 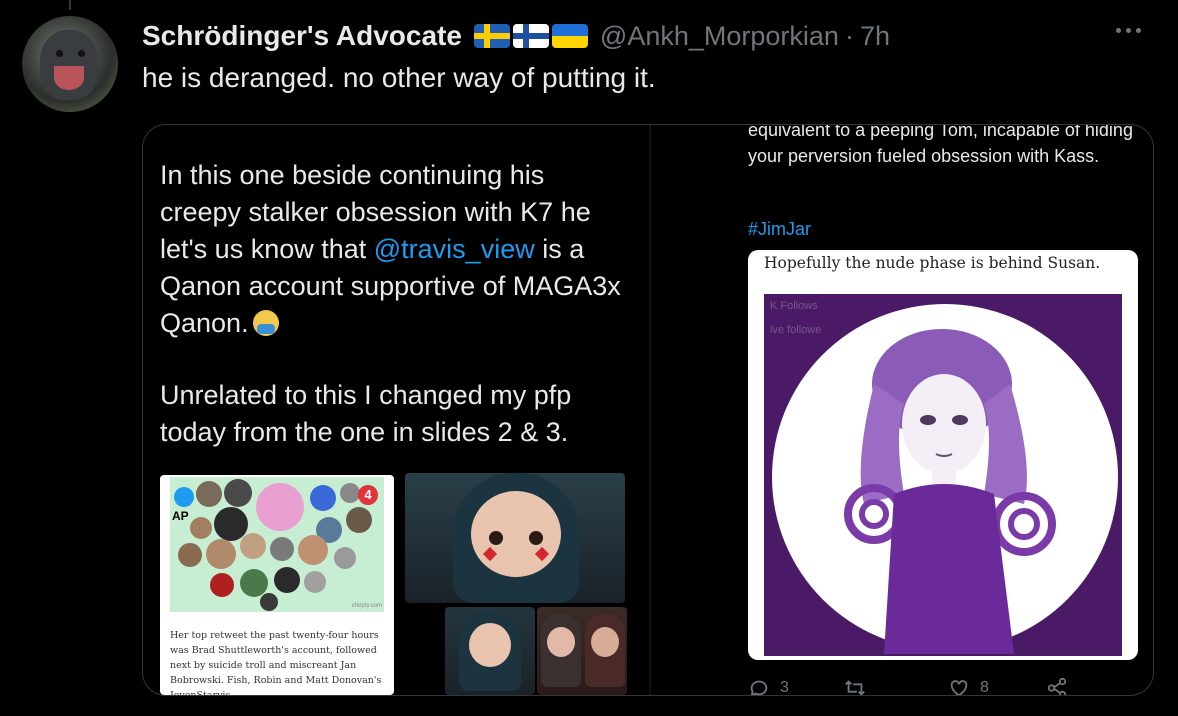 I want to click on ap-logo: AP, so click(x=180, y=516).